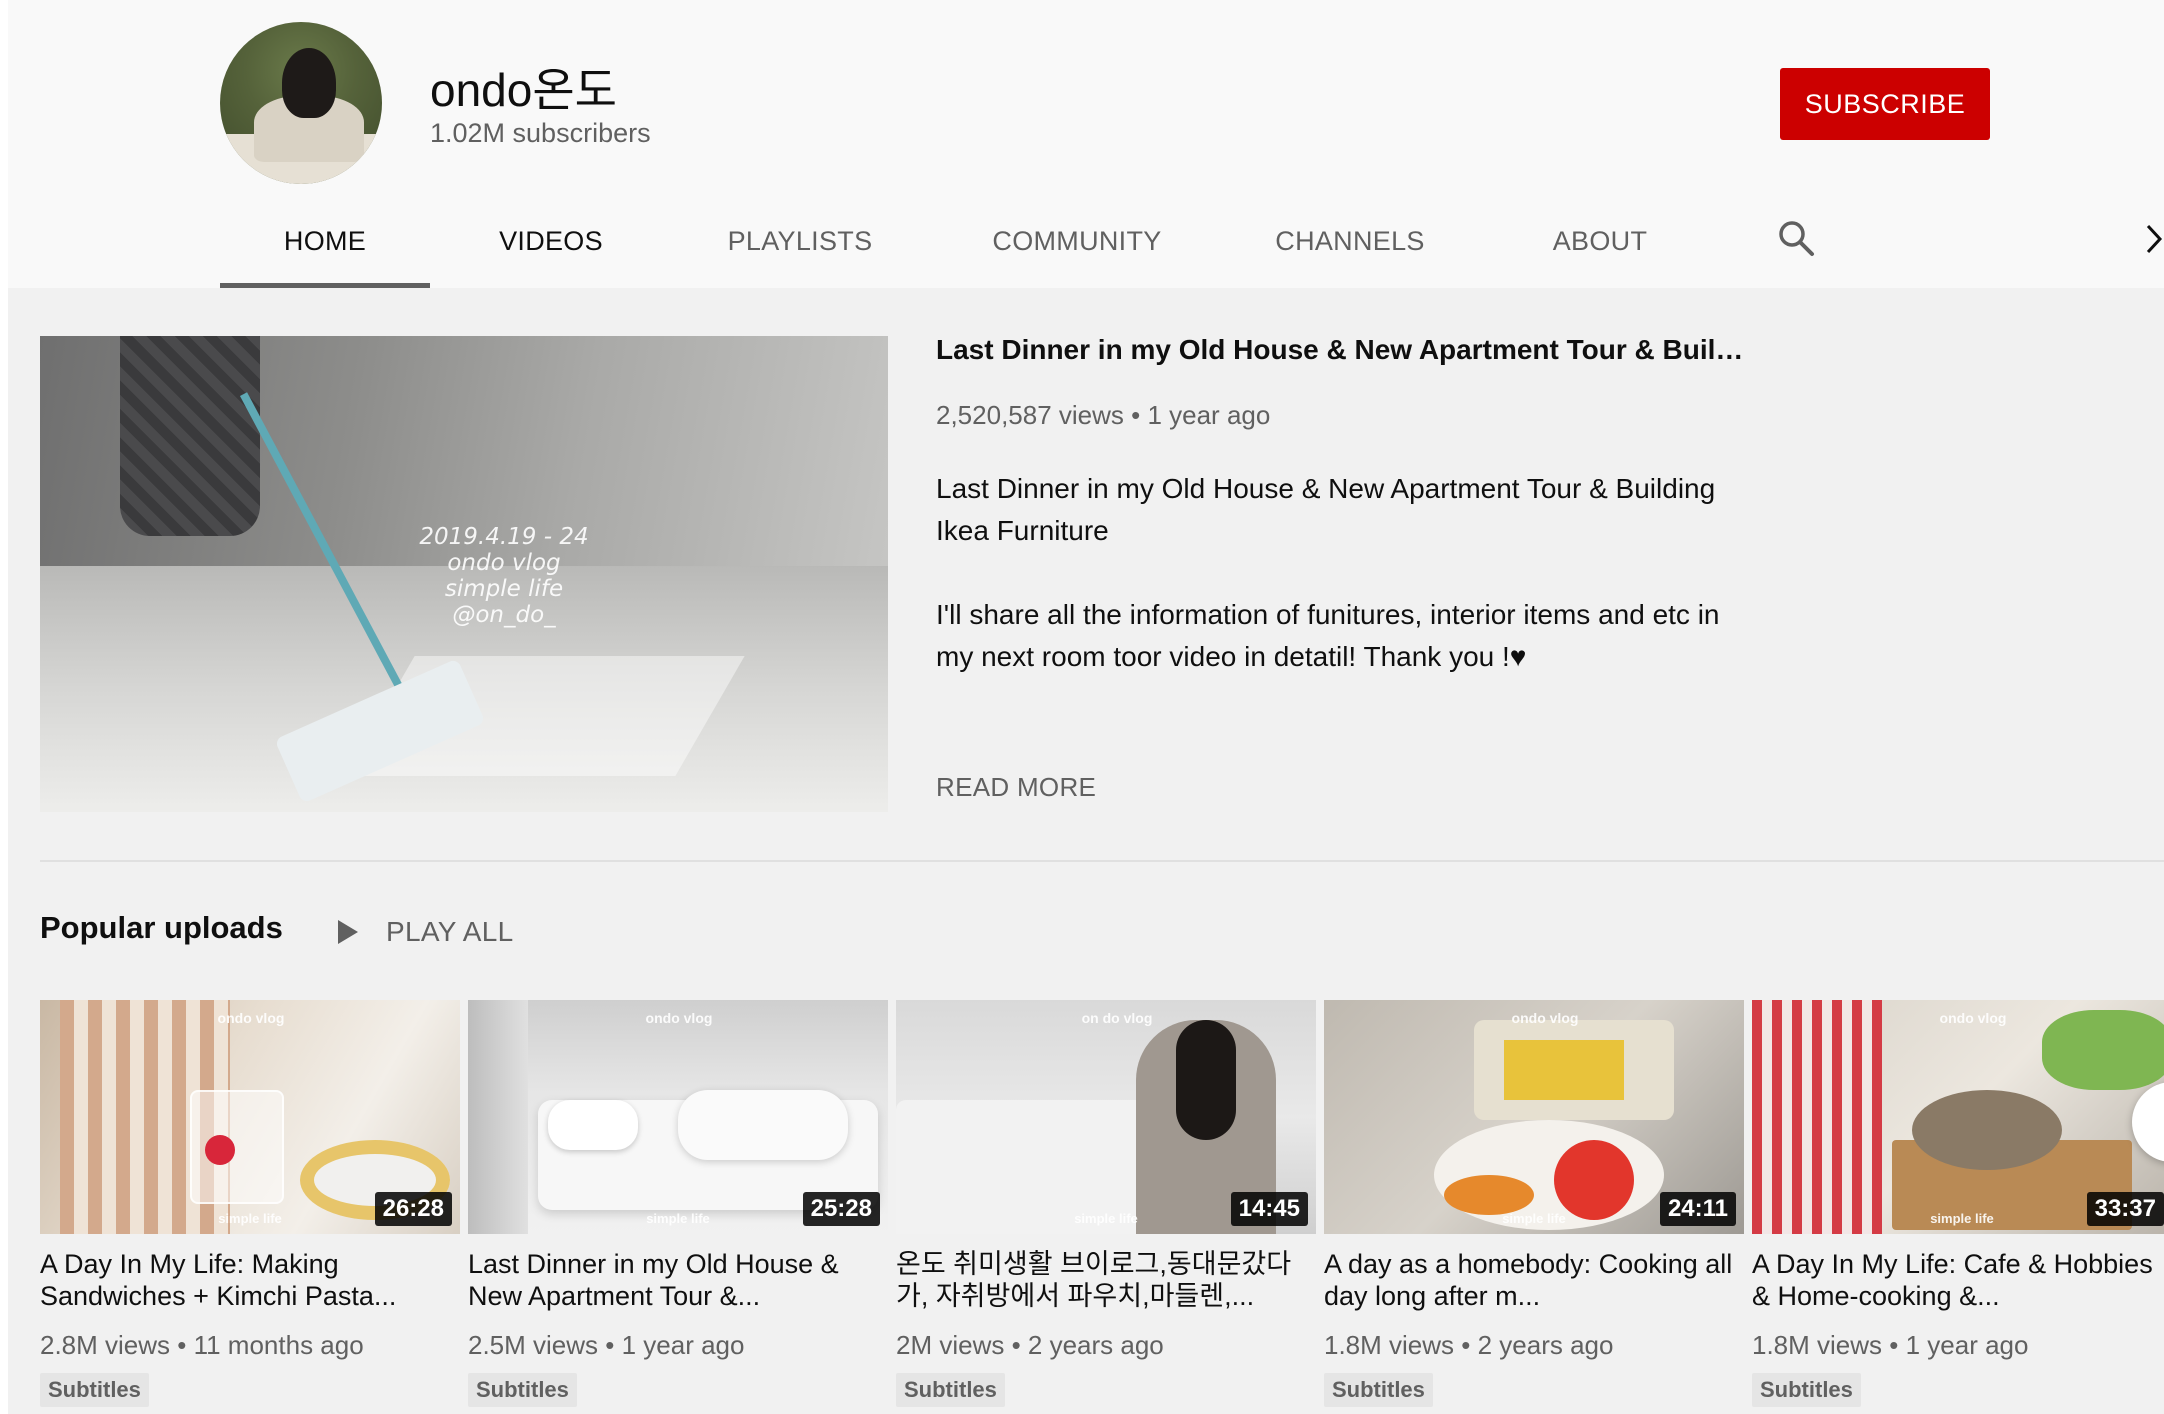  What do you see at coordinates (498, 1117) in the screenshot?
I see `thumb-curtain` at bounding box center [498, 1117].